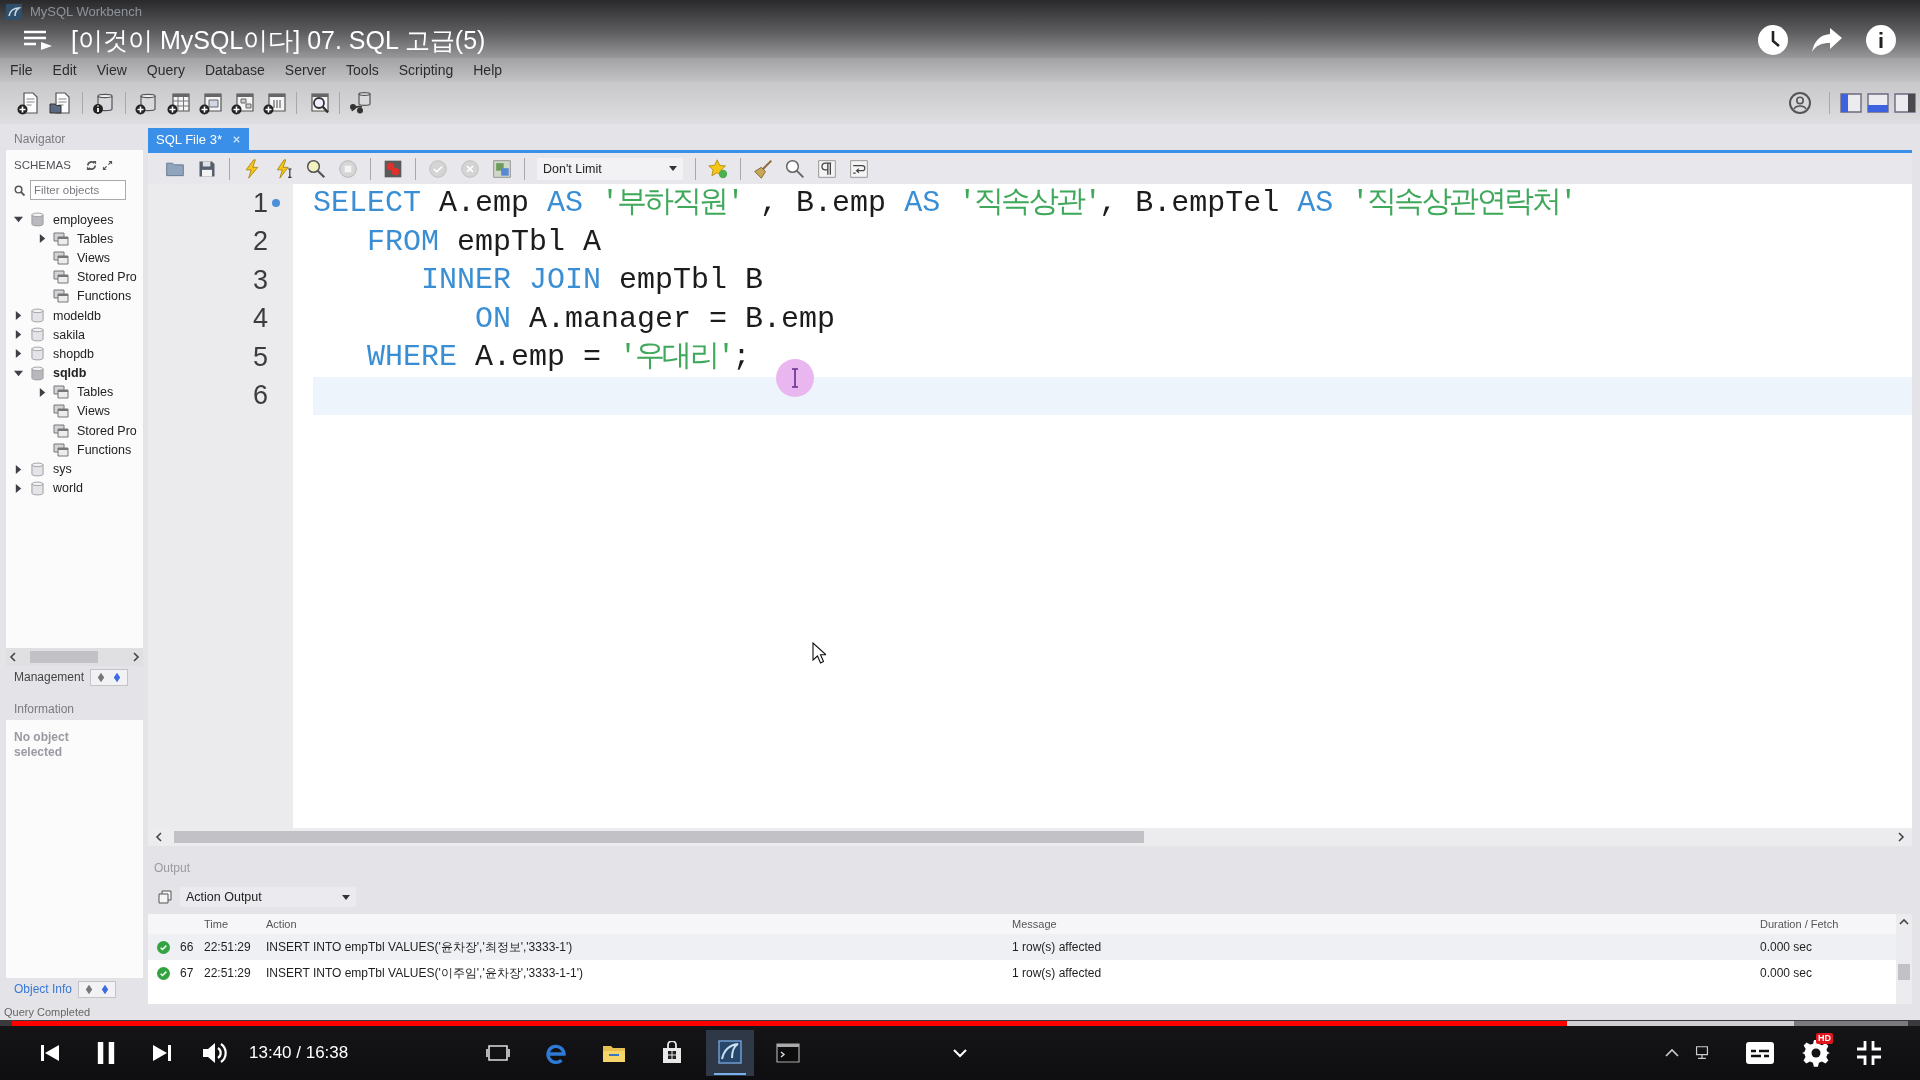  Describe the element at coordinates (38, 40) in the screenshot. I see `playlist-icon` at that location.